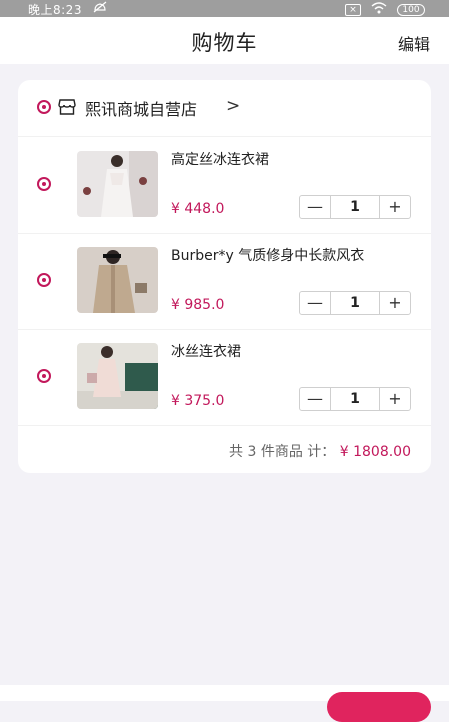 Image resolution: width=449 pixels, height=722 pixels. I want to click on cart-item: 冰丝连衣裙 ¥ 375.0 — 1 +, so click(224, 377).